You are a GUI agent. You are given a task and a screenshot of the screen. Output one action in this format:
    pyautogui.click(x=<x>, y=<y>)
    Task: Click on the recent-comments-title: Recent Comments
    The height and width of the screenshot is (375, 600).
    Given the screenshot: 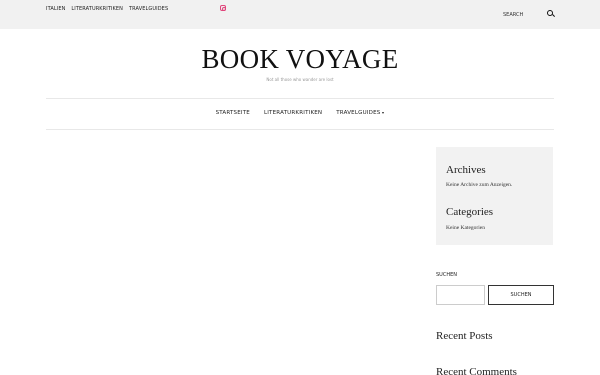 What is the action you would take?
    pyautogui.click(x=476, y=370)
    